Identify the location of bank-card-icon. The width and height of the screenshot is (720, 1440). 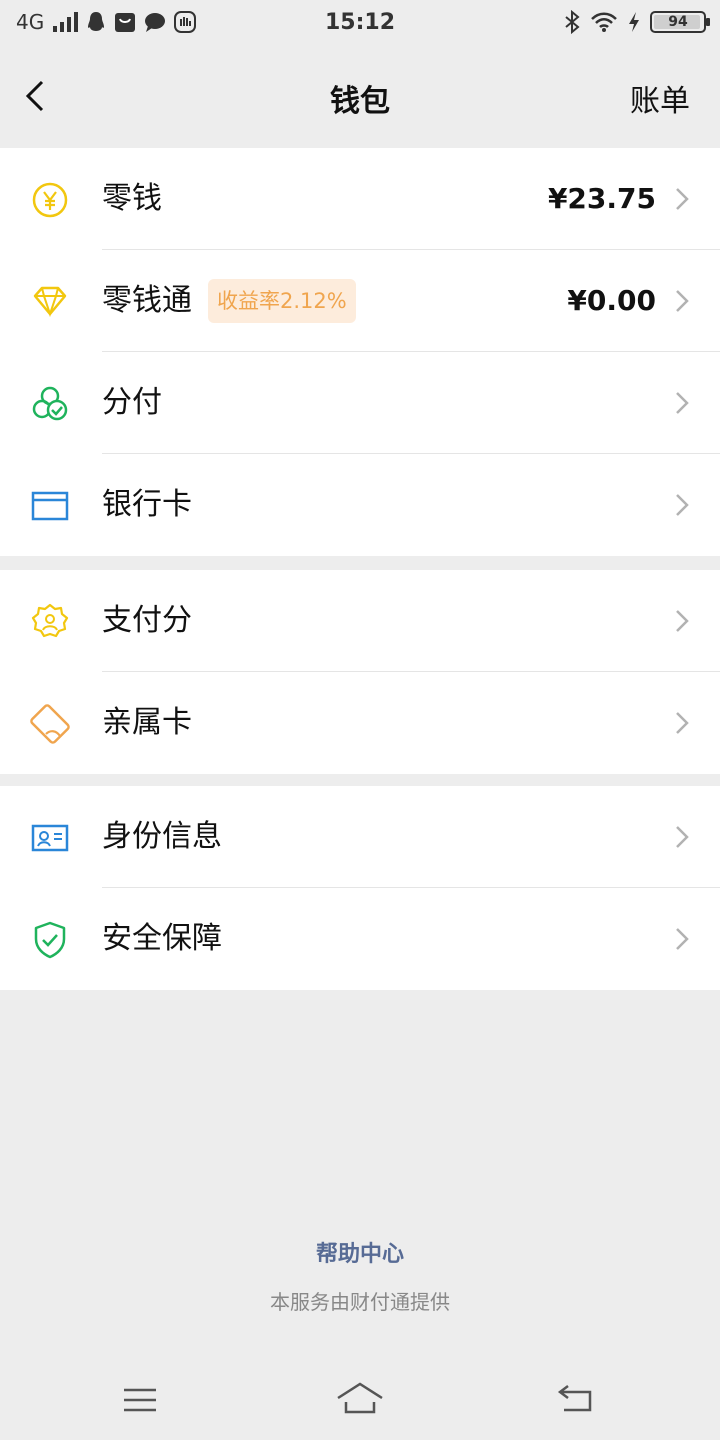
(50, 506).